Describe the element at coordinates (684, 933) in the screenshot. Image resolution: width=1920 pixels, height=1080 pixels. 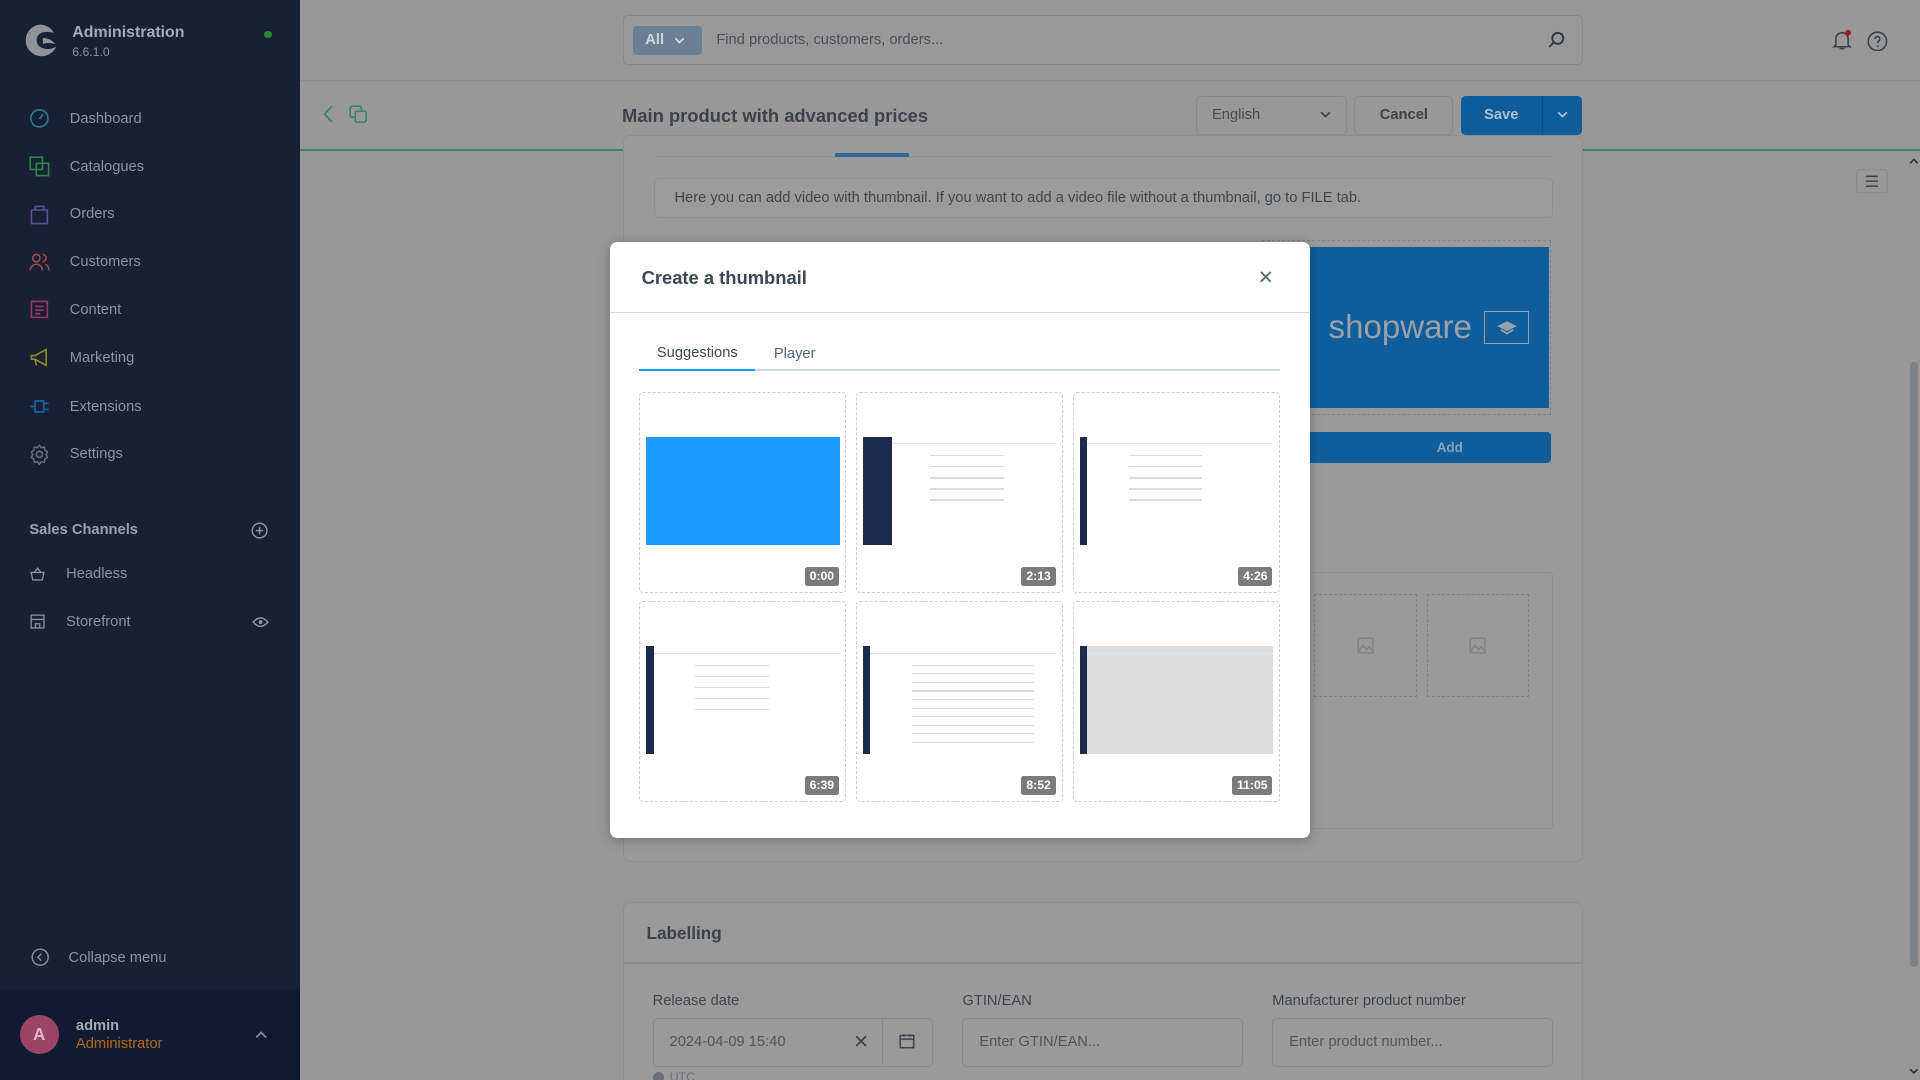
I see `labelling-title: Labelling` at that location.